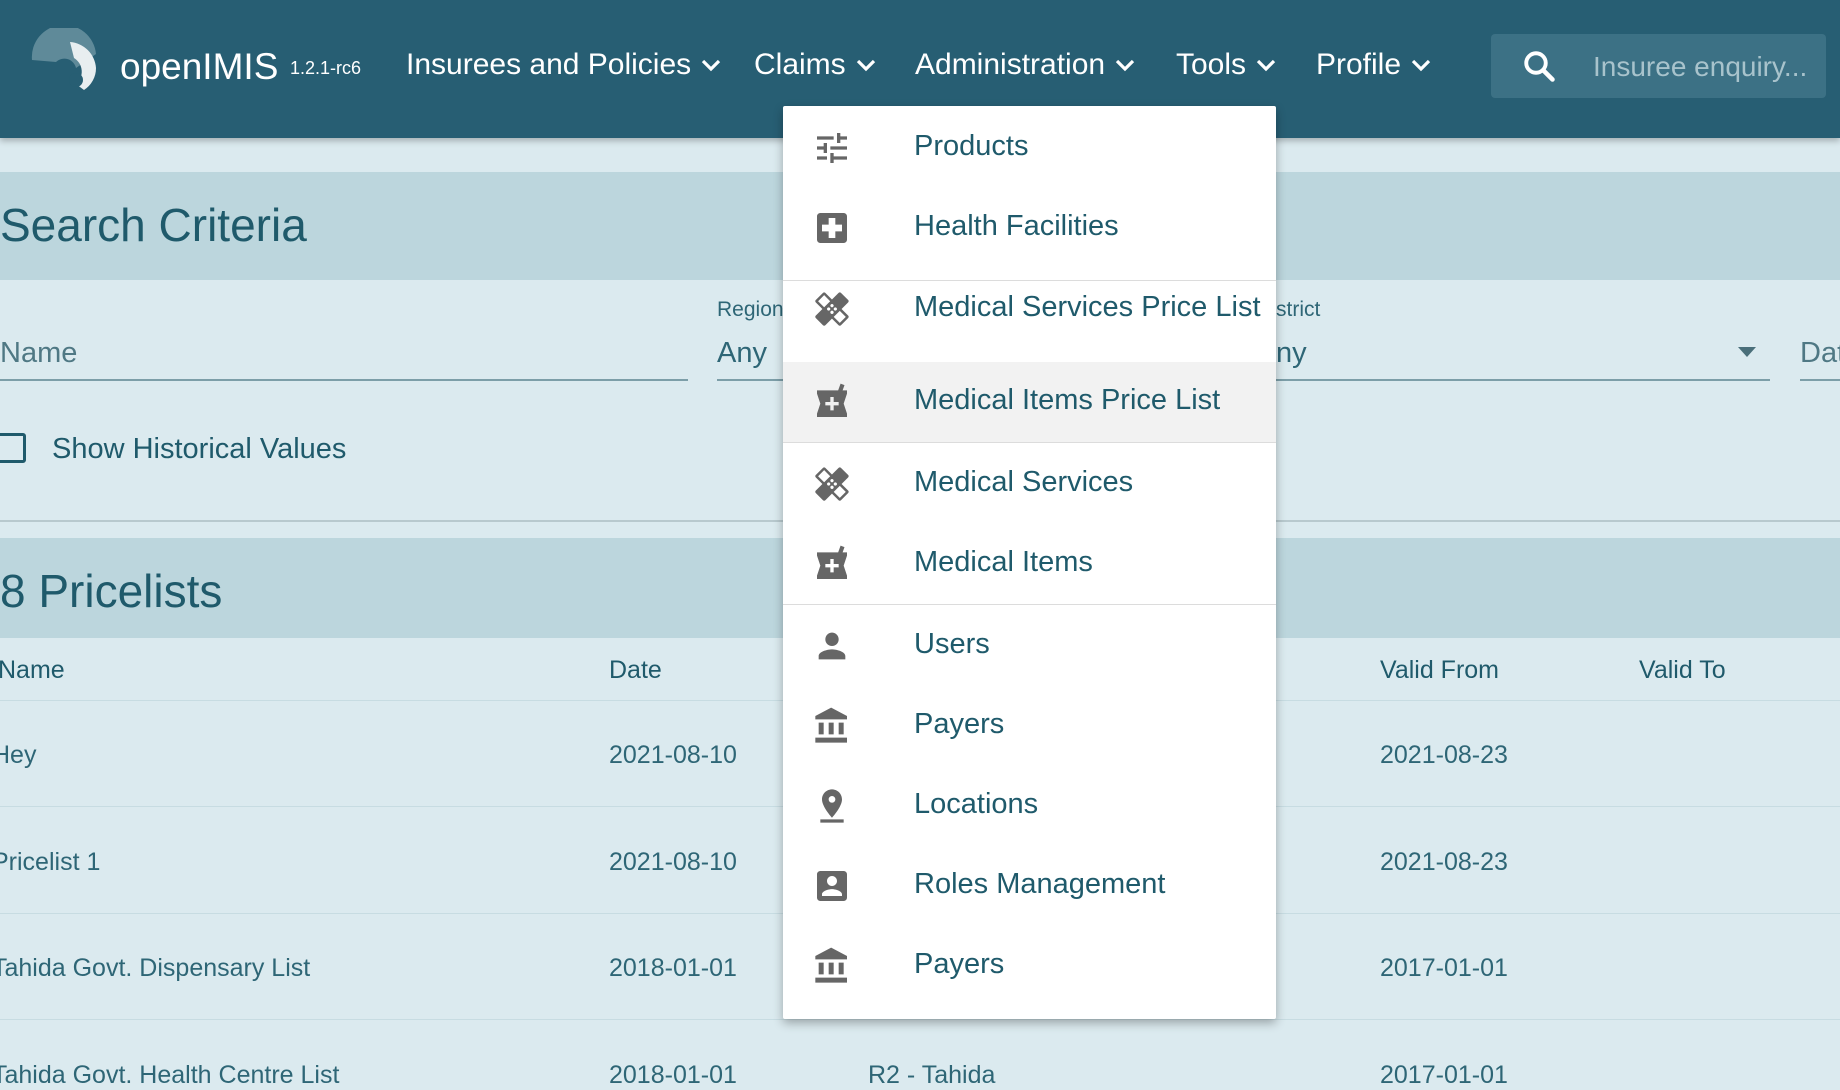 The width and height of the screenshot is (1840, 1090). Describe the element at coordinates (800, 64) in the screenshot. I see `nav-label: Claims` at that location.